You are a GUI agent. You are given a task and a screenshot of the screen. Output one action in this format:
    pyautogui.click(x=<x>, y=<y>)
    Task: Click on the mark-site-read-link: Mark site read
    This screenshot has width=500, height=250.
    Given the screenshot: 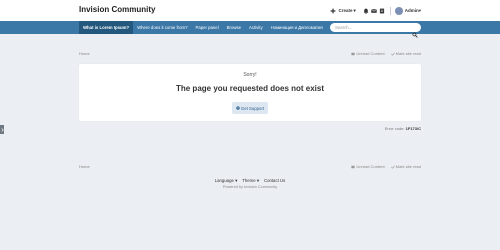 What is the action you would take?
    pyautogui.click(x=405, y=53)
    